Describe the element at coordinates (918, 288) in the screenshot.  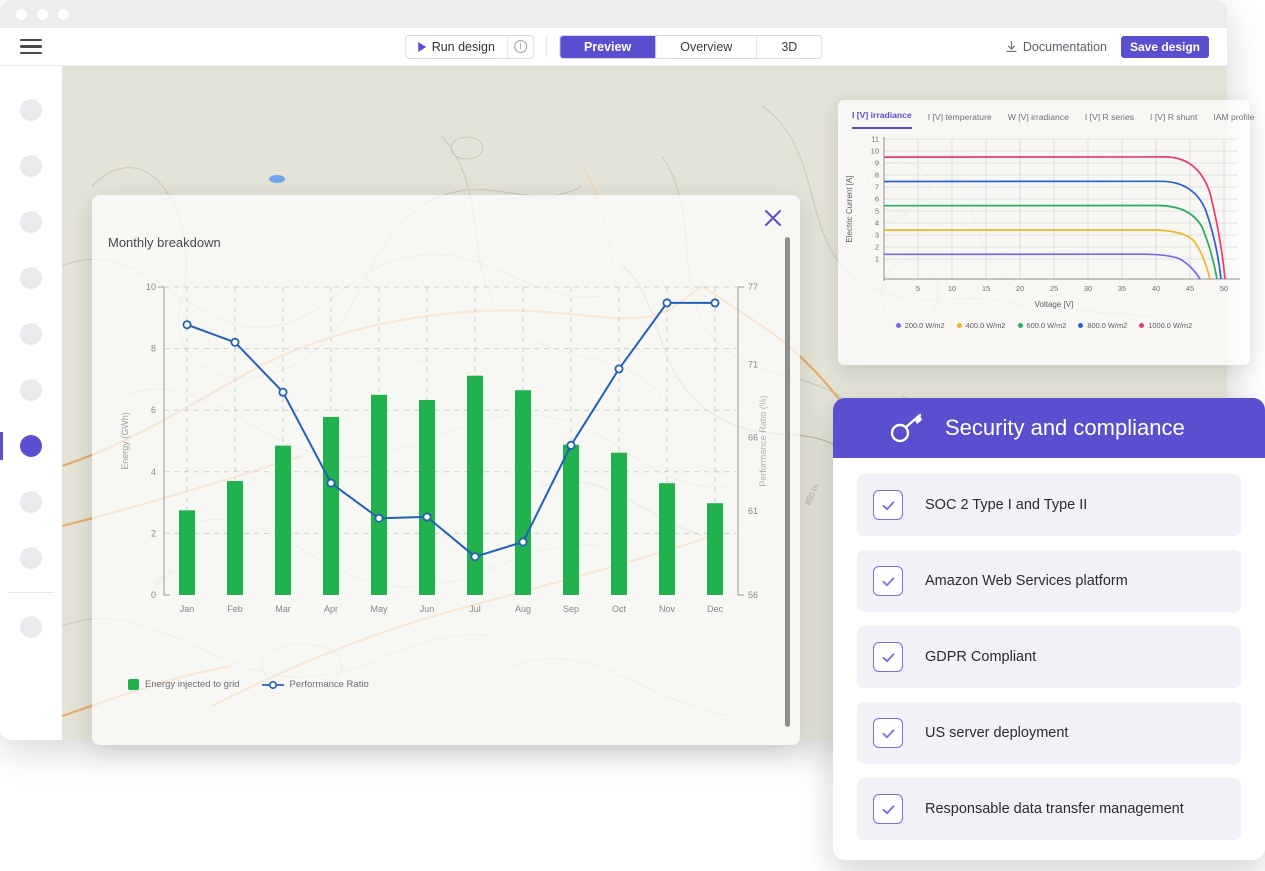
I see `svg-text: 5` at that location.